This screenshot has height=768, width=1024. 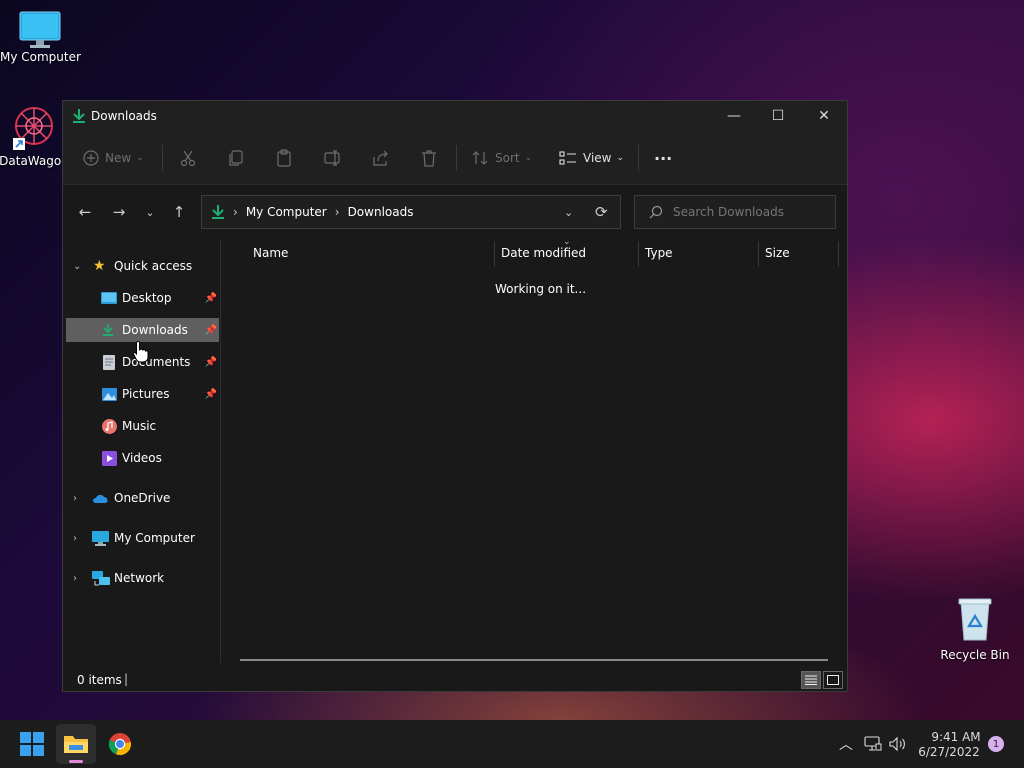 What do you see at coordinates (188, 158) in the screenshot?
I see `cut-button` at bounding box center [188, 158].